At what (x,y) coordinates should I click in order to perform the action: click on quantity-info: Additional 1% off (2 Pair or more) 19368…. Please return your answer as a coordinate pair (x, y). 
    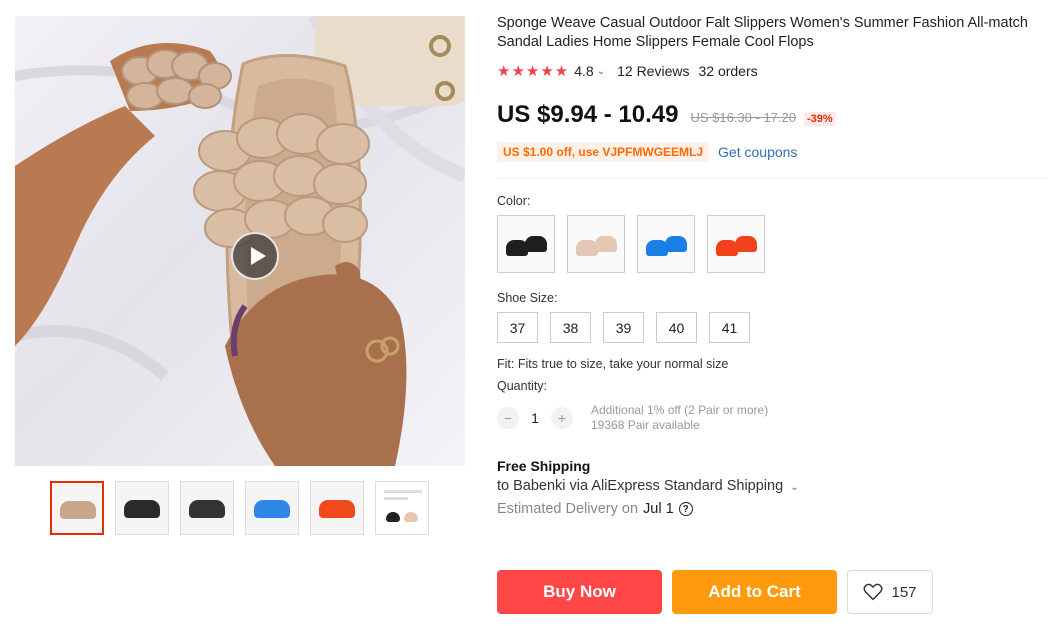
    Looking at the image, I should click on (679, 418).